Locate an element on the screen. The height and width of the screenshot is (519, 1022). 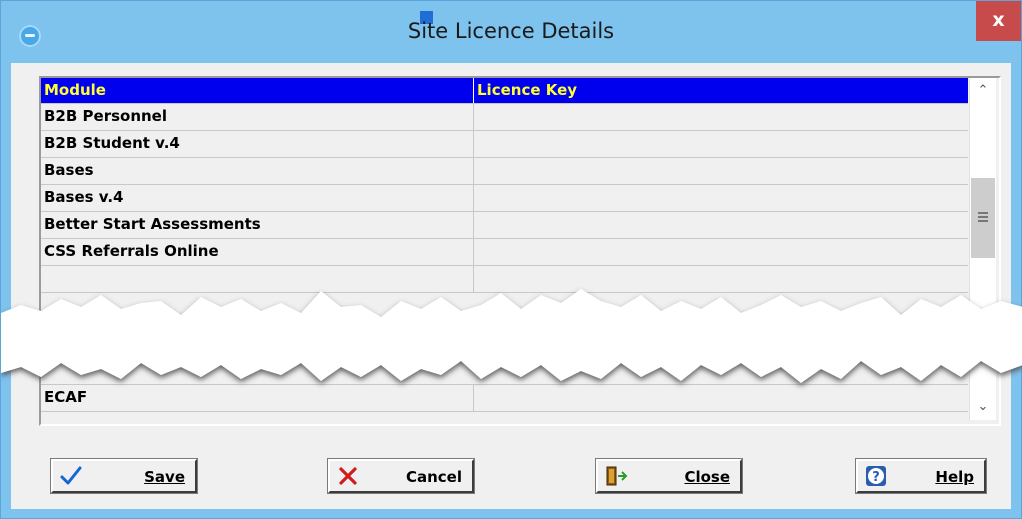
question-mark-icon: ? is located at coordinates (876, 476).